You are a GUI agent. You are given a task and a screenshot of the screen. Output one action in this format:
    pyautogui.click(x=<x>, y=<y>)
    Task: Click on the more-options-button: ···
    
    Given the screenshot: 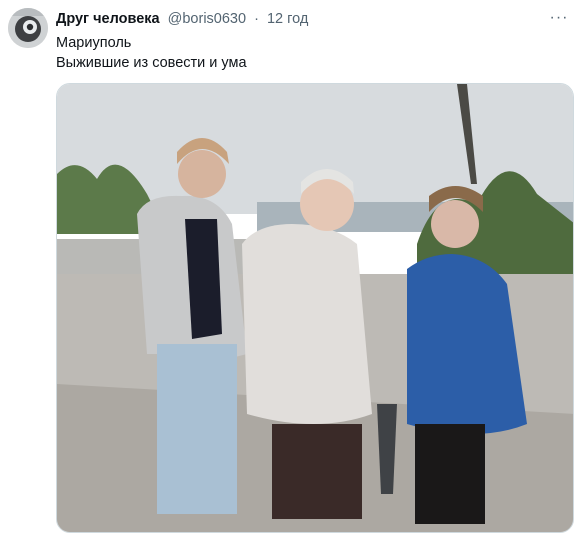 What is the action you would take?
    pyautogui.click(x=559, y=18)
    